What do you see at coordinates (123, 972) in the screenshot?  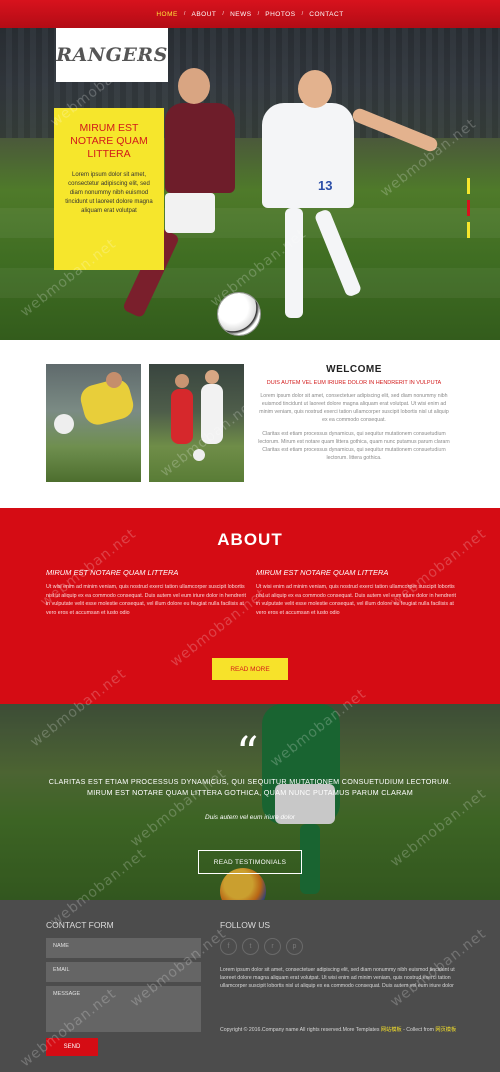 I see `email-field: EMAIL` at bounding box center [123, 972].